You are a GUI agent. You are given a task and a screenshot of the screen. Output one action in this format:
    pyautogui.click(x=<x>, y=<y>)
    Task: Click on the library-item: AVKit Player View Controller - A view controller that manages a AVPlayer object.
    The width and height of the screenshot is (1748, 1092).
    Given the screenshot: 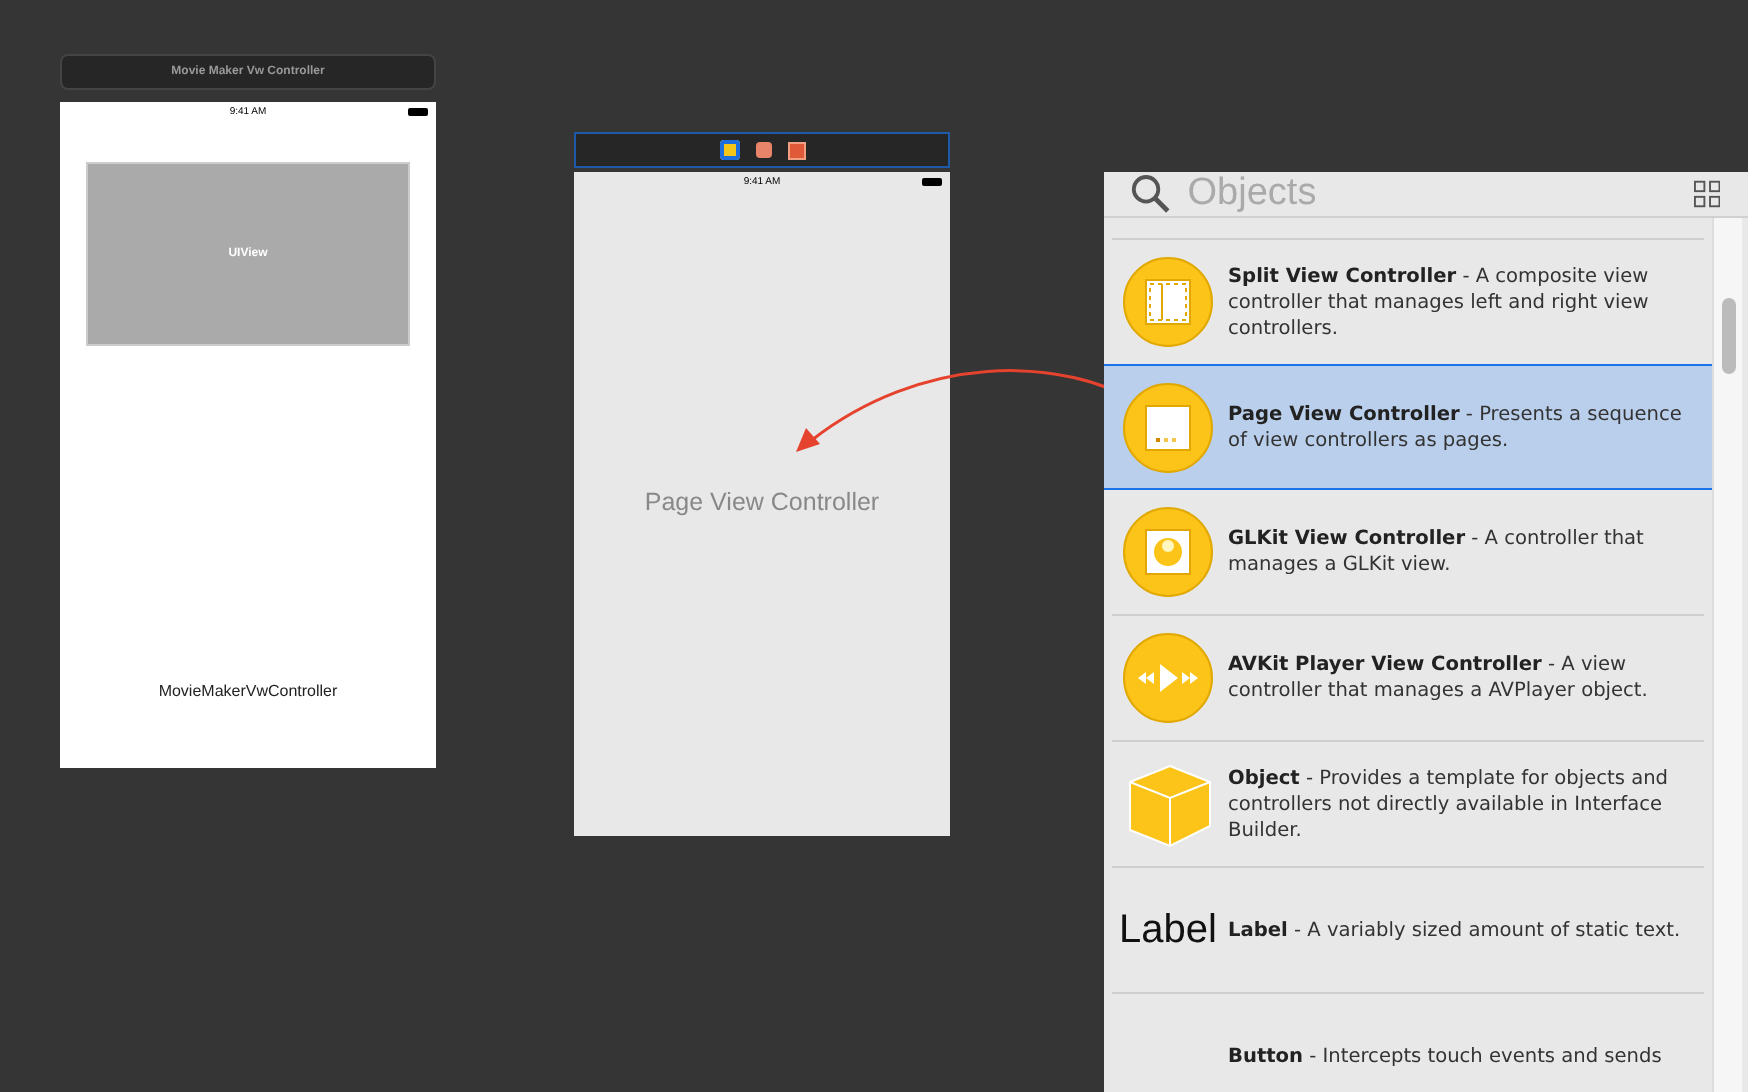 What is the action you would take?
    pyautogui.click(x=1408, y=677)
    